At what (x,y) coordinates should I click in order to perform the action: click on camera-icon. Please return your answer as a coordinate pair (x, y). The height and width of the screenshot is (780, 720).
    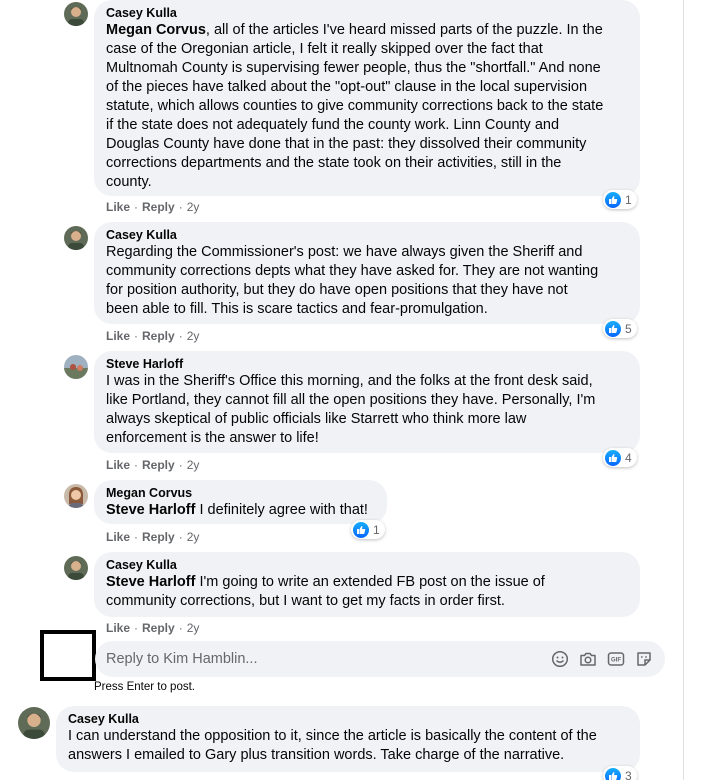
    Looking at the image, I should click on (588, 659).